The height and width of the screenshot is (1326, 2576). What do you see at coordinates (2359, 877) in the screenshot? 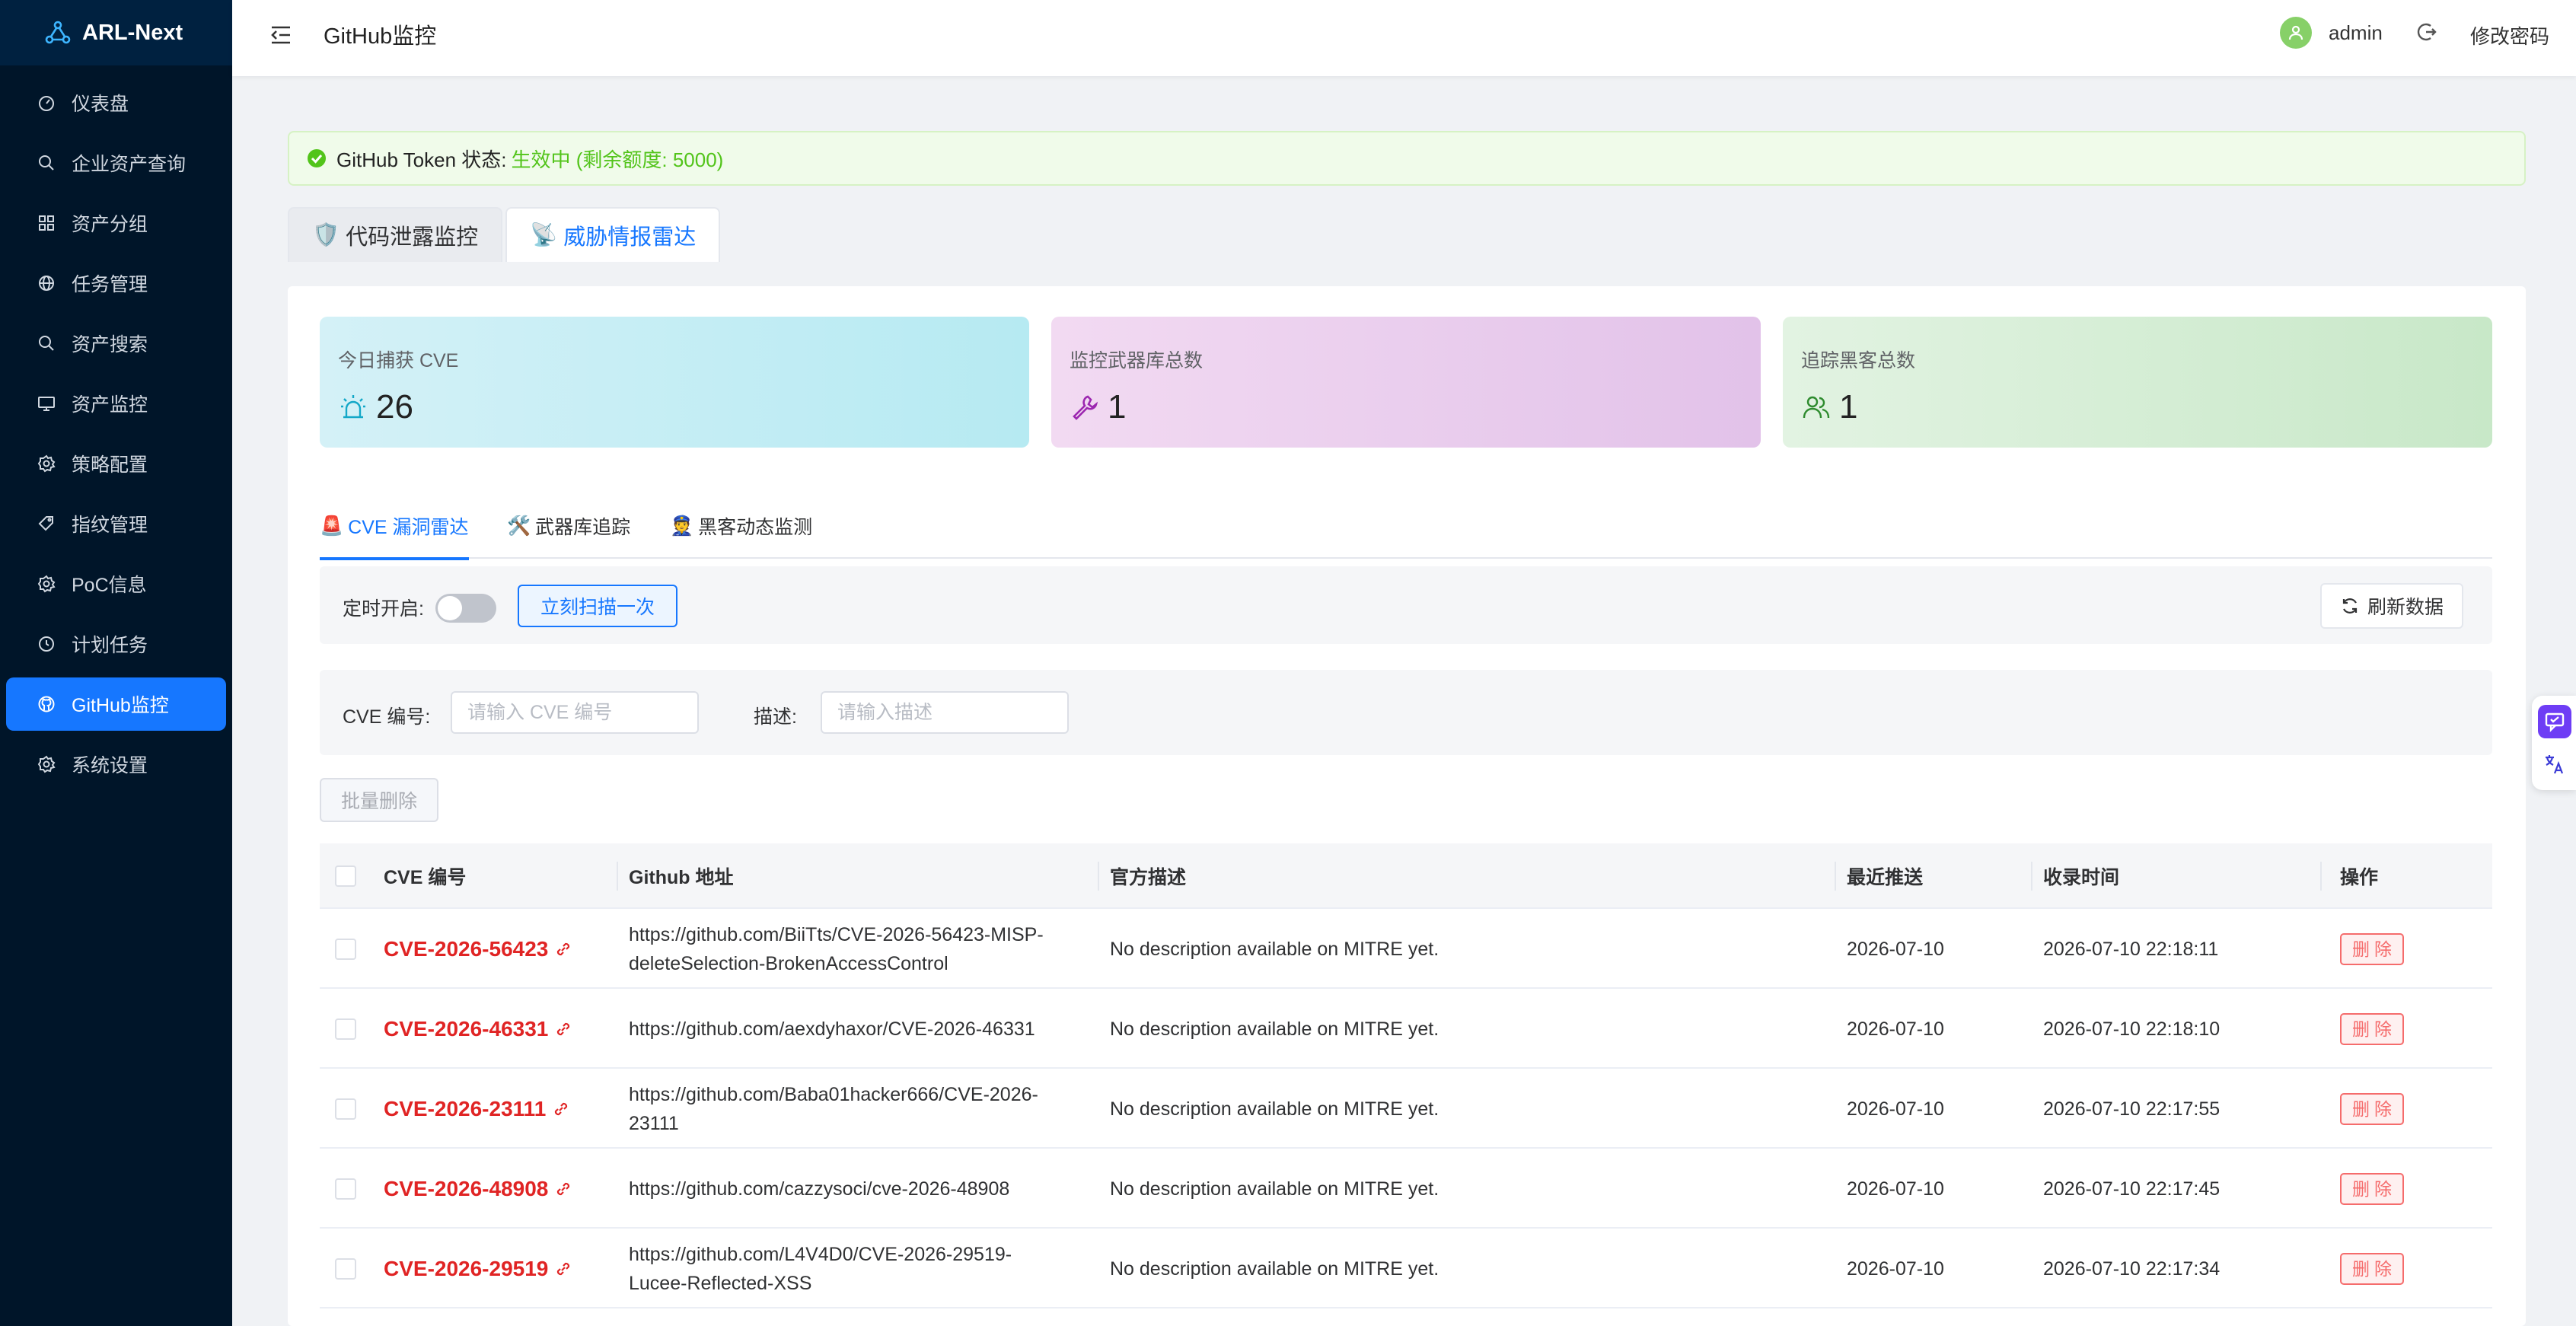
I see `col-actions: 操作` at bounding box center [2359, 877].